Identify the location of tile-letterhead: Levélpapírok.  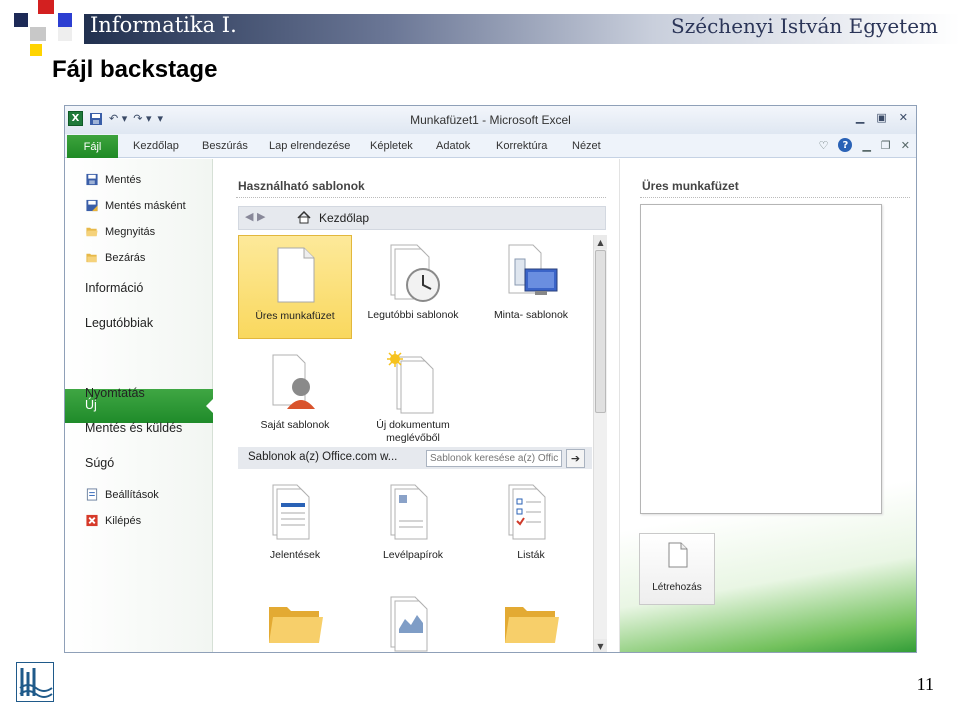
(413, 527).